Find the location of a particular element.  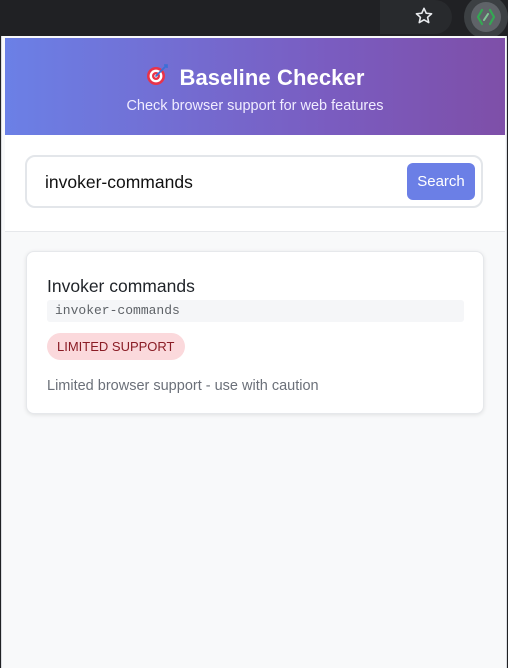

app-title: Baseline Checker is located at coordinates (272, 77).